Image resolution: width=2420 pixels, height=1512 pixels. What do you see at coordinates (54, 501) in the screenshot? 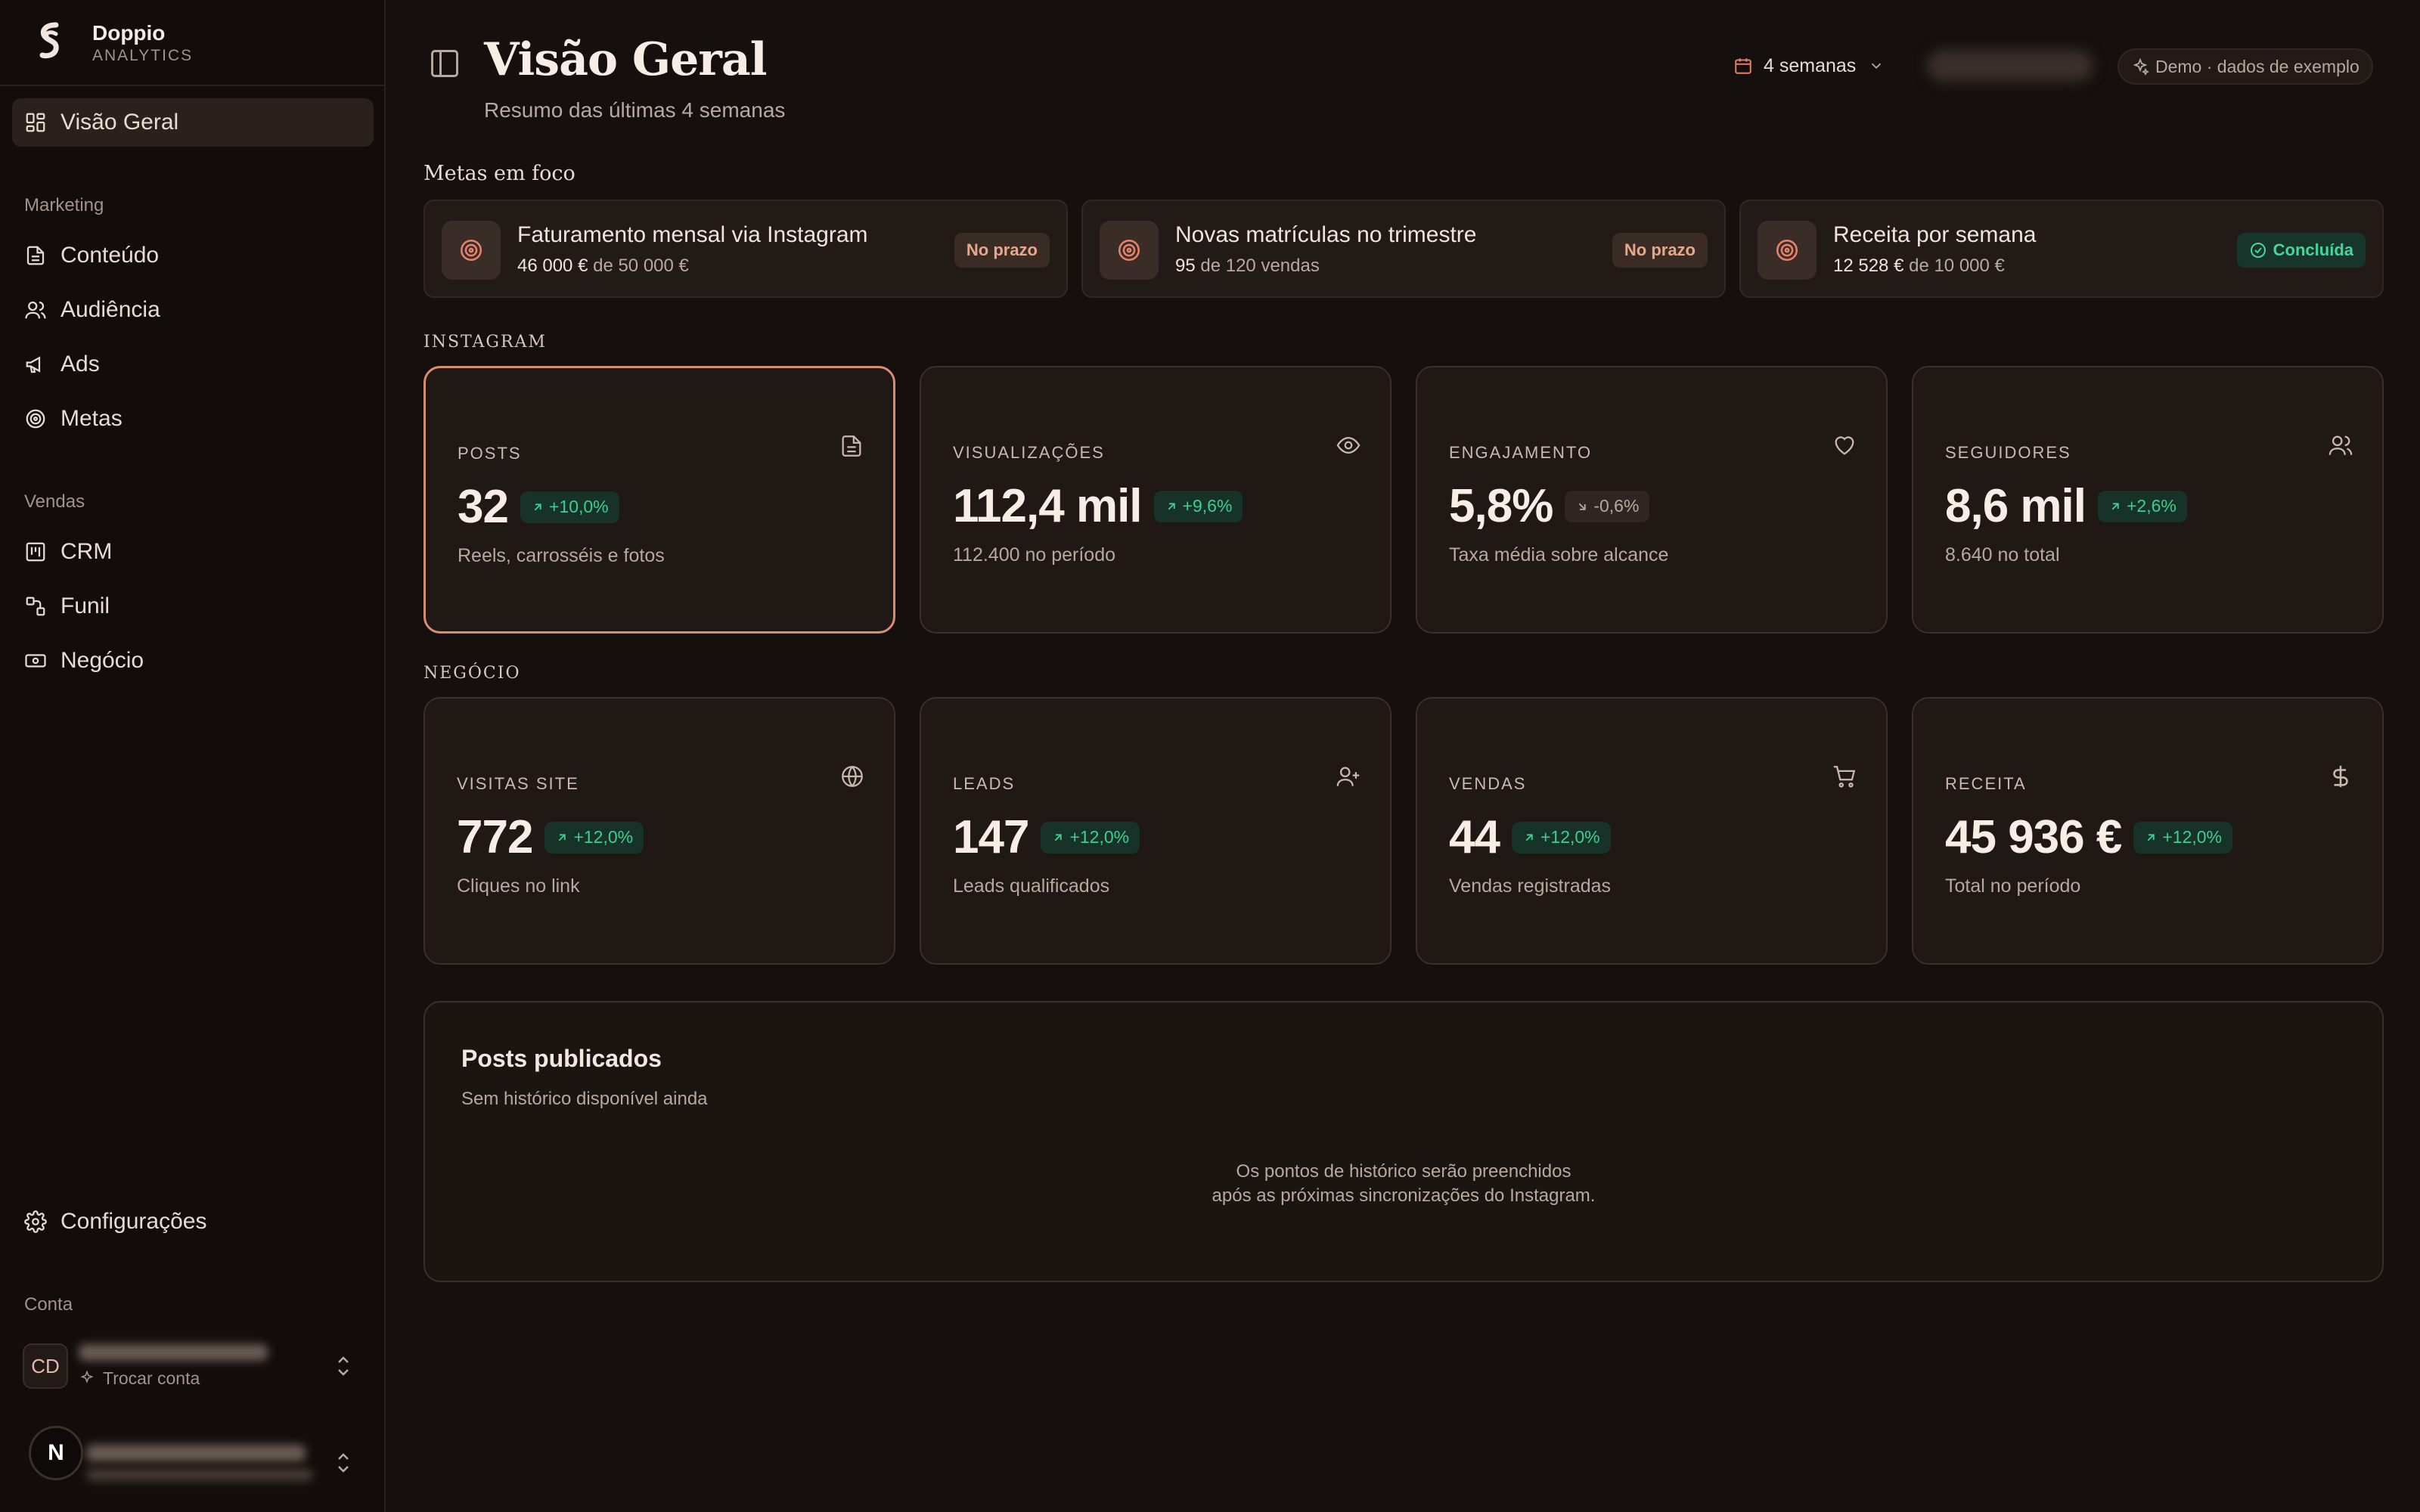
I see `nav-group-sales: Vendas` at bounding box center [54, 501].